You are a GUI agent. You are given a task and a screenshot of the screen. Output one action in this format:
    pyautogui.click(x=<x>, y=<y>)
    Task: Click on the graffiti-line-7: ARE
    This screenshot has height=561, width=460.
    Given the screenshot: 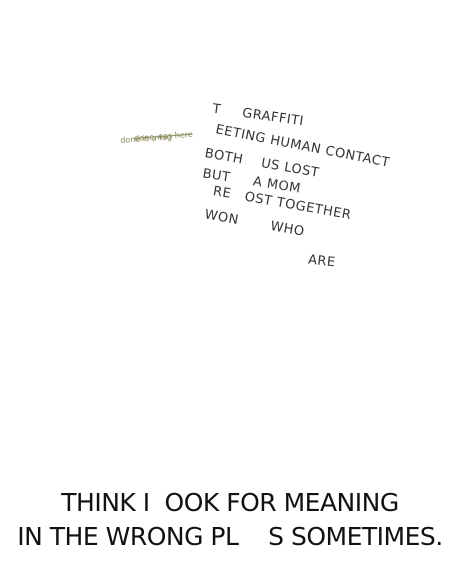 What is the action you would take?
    pyautogui.click(x=322, y=261)
    